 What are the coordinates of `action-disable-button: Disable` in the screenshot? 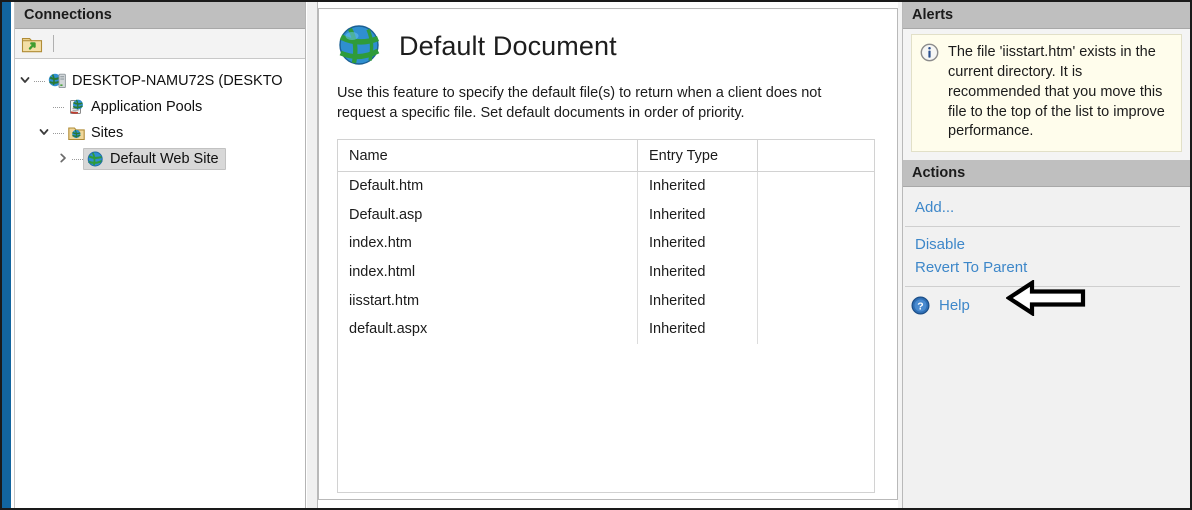 It's located at (1046, 244).